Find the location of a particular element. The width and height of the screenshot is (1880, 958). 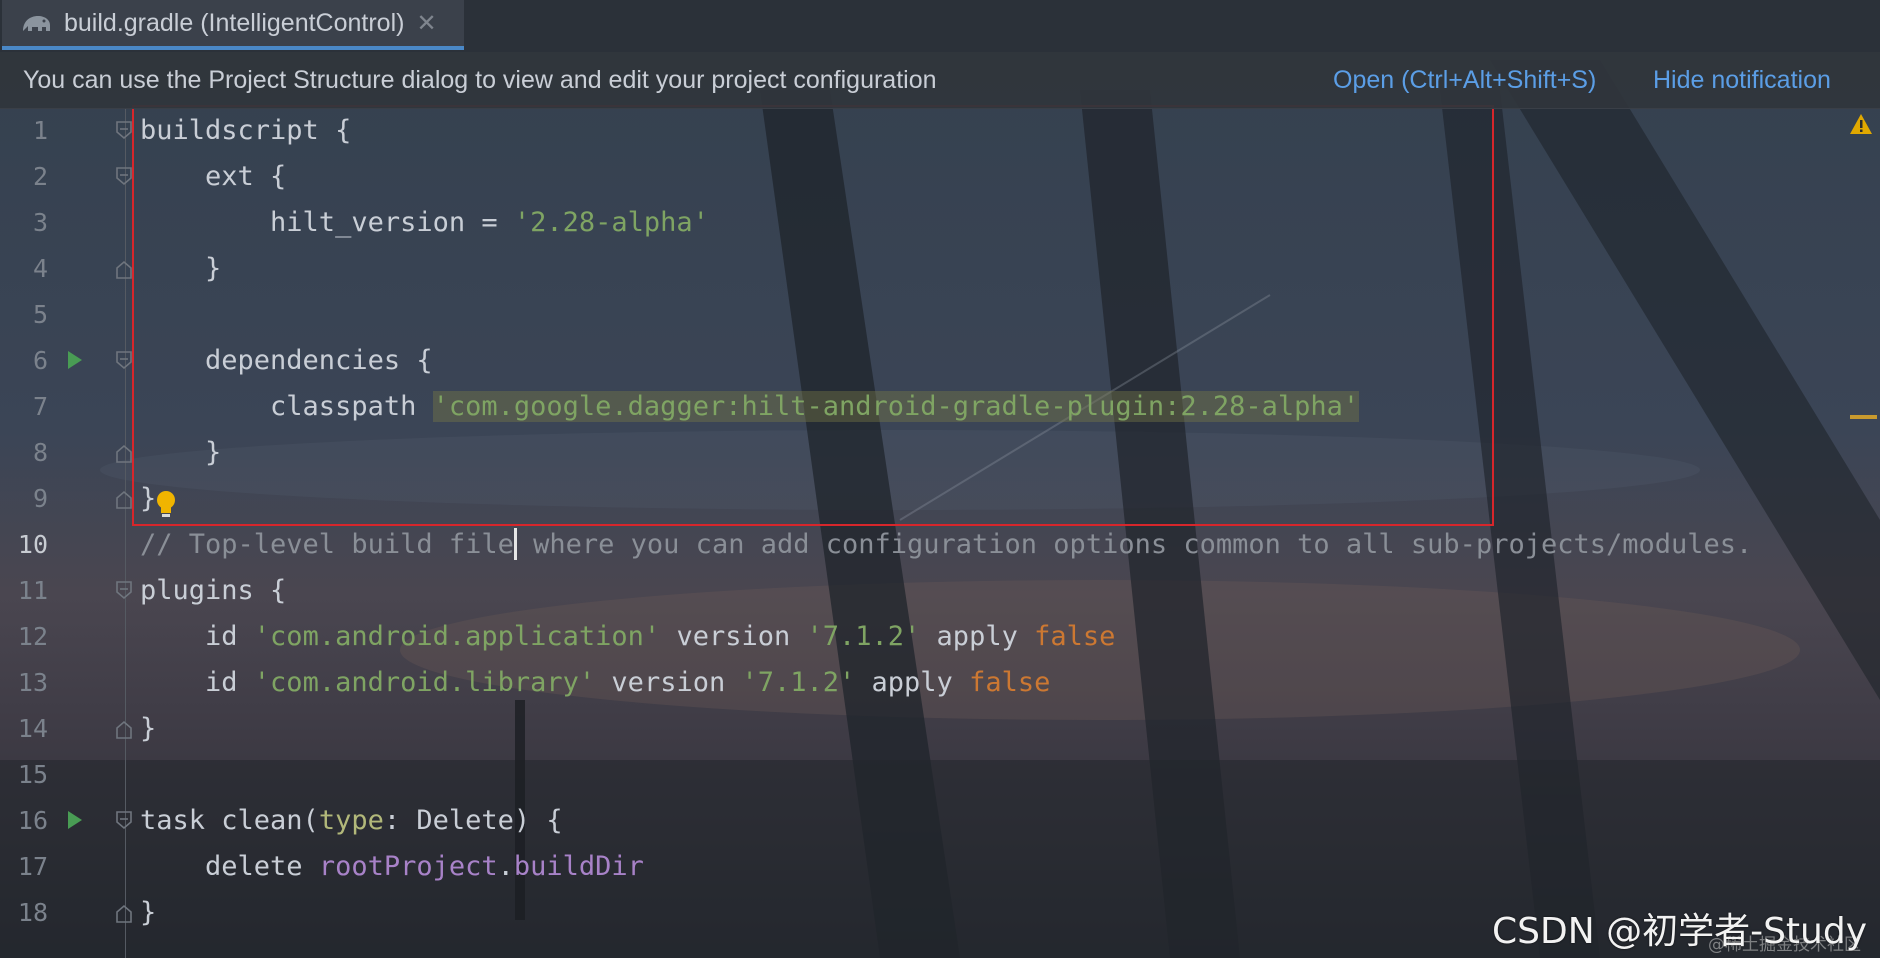

code-text: delete rootProject.buildDir is located at coordinates (392, 867).